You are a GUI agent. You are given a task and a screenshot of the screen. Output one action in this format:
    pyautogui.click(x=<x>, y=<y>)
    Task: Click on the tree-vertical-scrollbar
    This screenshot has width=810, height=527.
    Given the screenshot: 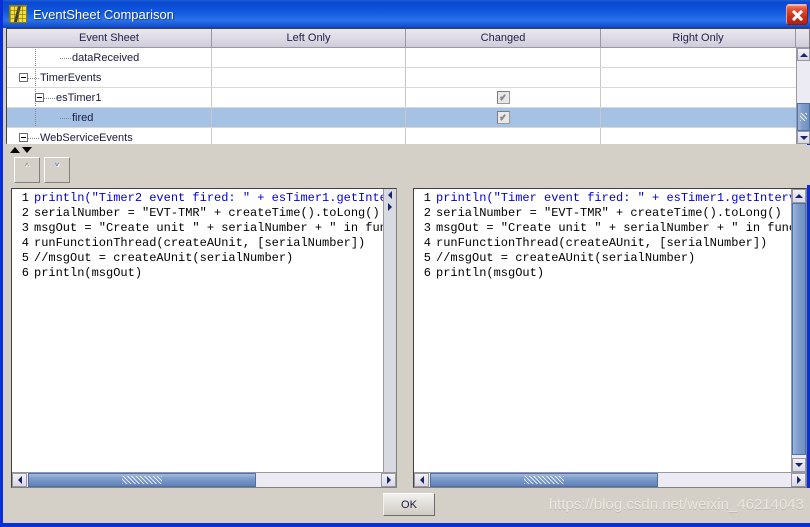 What is the action you would take?
    pyautogui.click(x=803, y=96)
    